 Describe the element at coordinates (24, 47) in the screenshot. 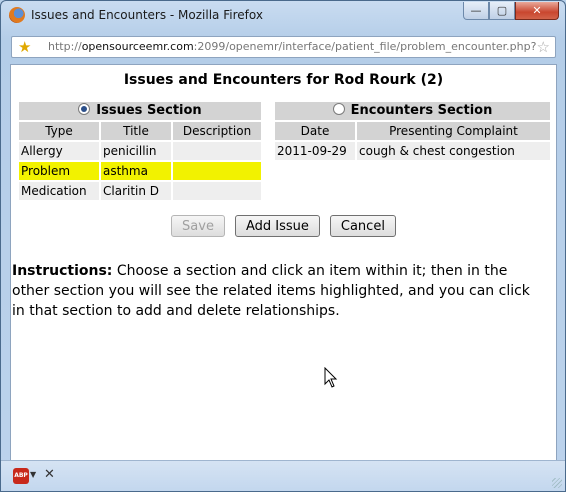

I see `site-identity-icon: ★` at that location.